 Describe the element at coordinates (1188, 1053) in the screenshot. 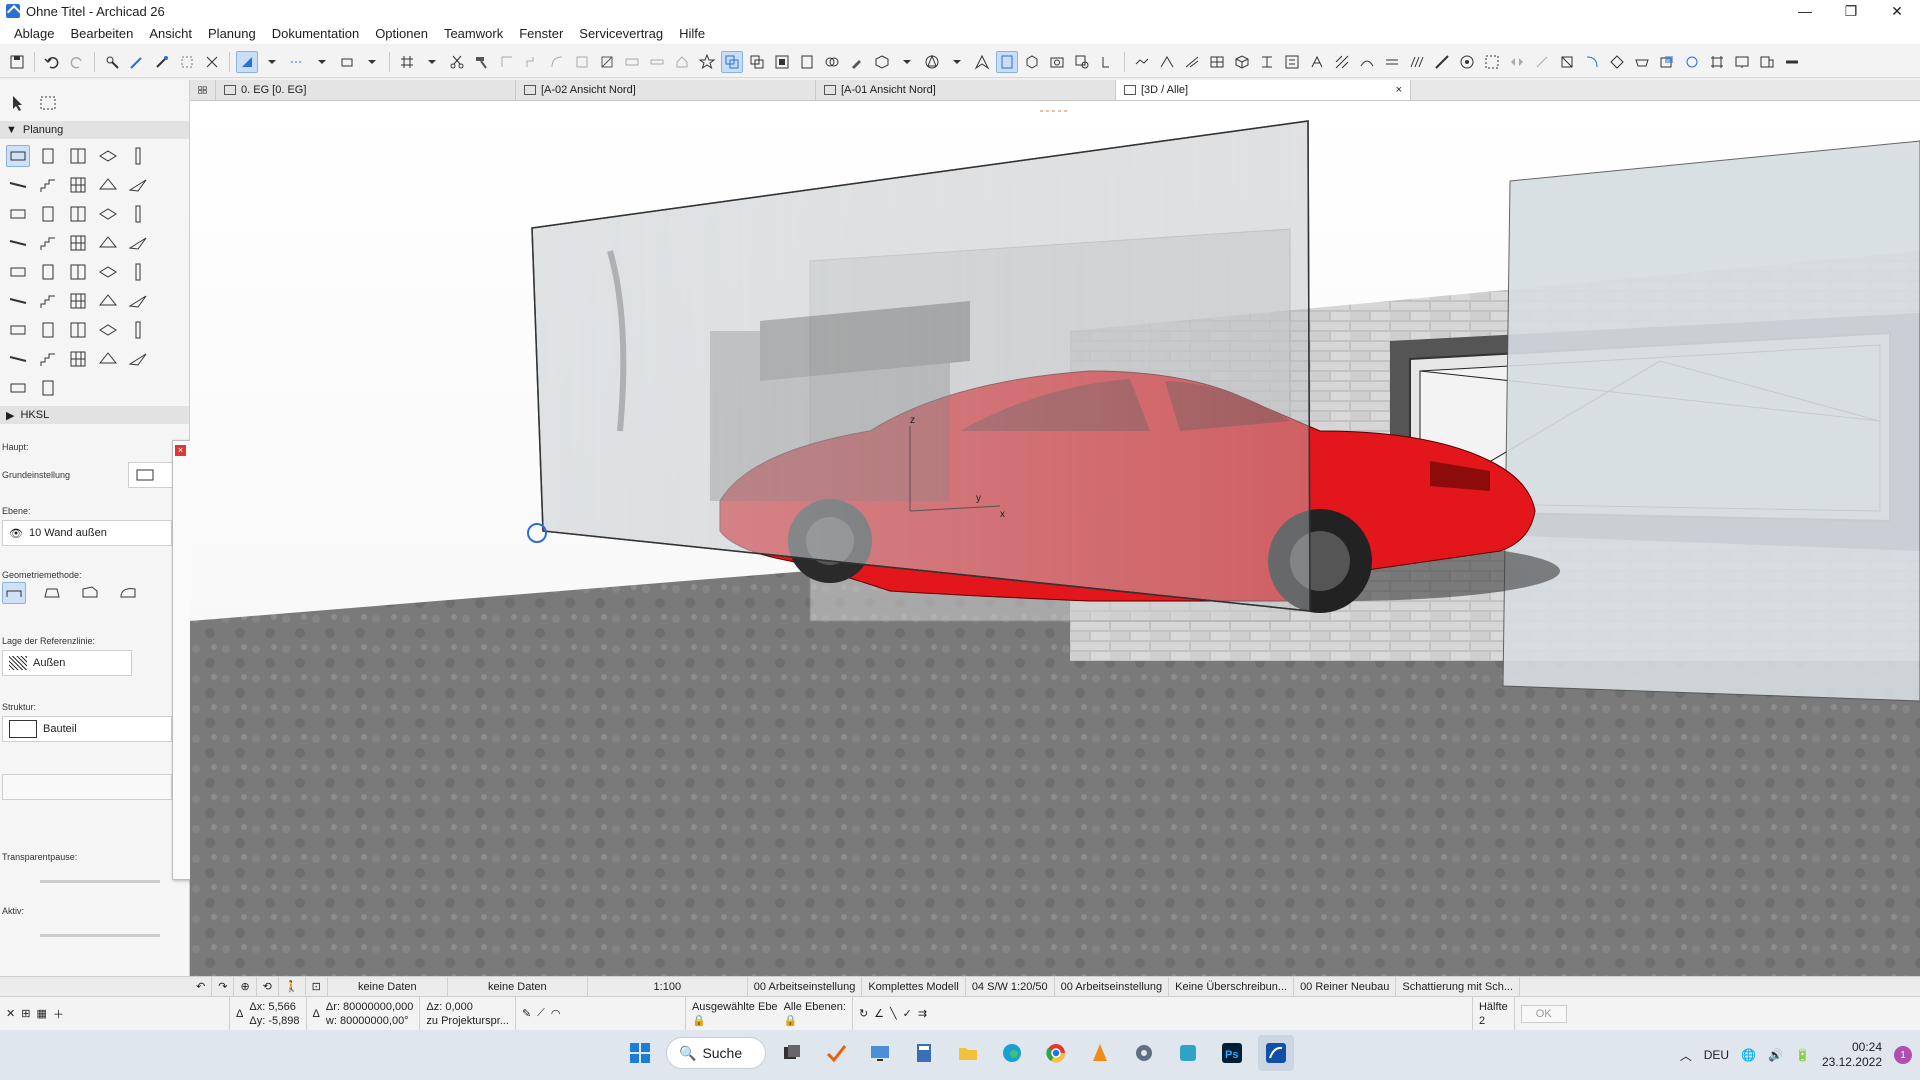

I see `app-icon` at that location.